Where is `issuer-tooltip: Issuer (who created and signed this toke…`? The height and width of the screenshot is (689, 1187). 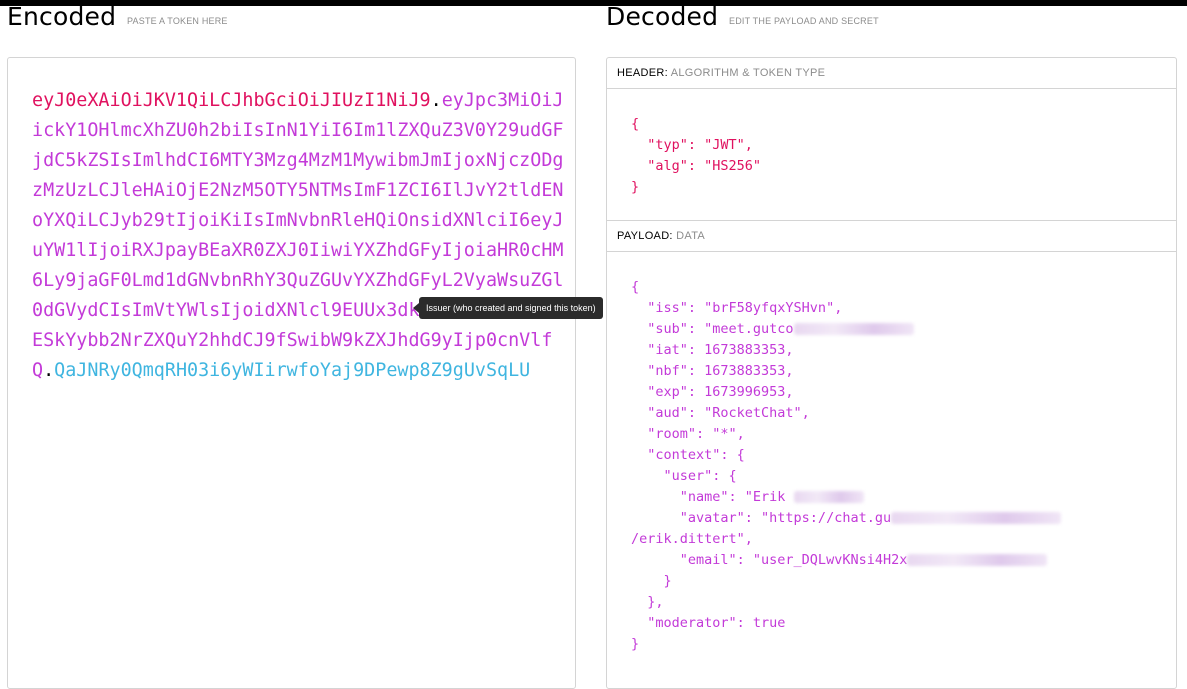 issuer-tooltip: Issuer (who created and signed this toke… is located at coordinates (508, 308).